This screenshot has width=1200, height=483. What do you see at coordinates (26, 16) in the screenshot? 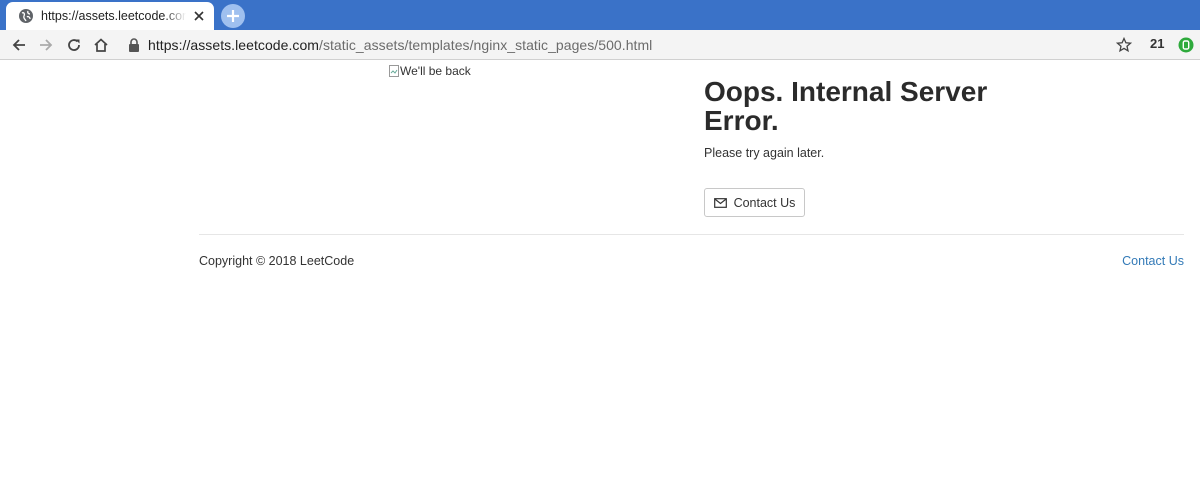
I see `globe-icon` at bounding box center [26, 16].